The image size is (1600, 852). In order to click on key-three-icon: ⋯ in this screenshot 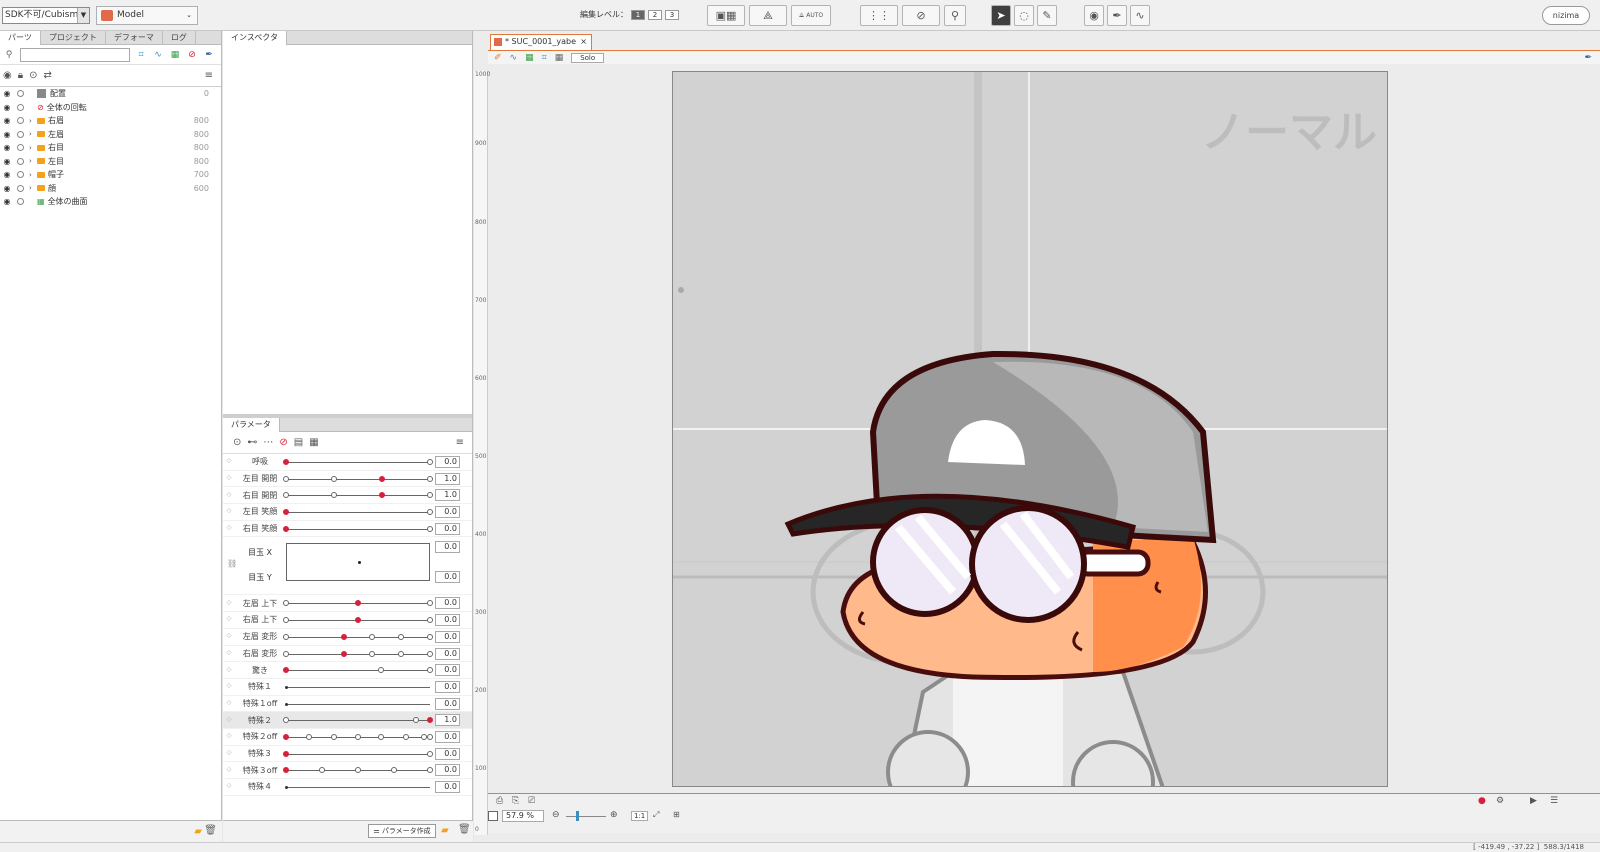, I will do `click(268, 442)`.